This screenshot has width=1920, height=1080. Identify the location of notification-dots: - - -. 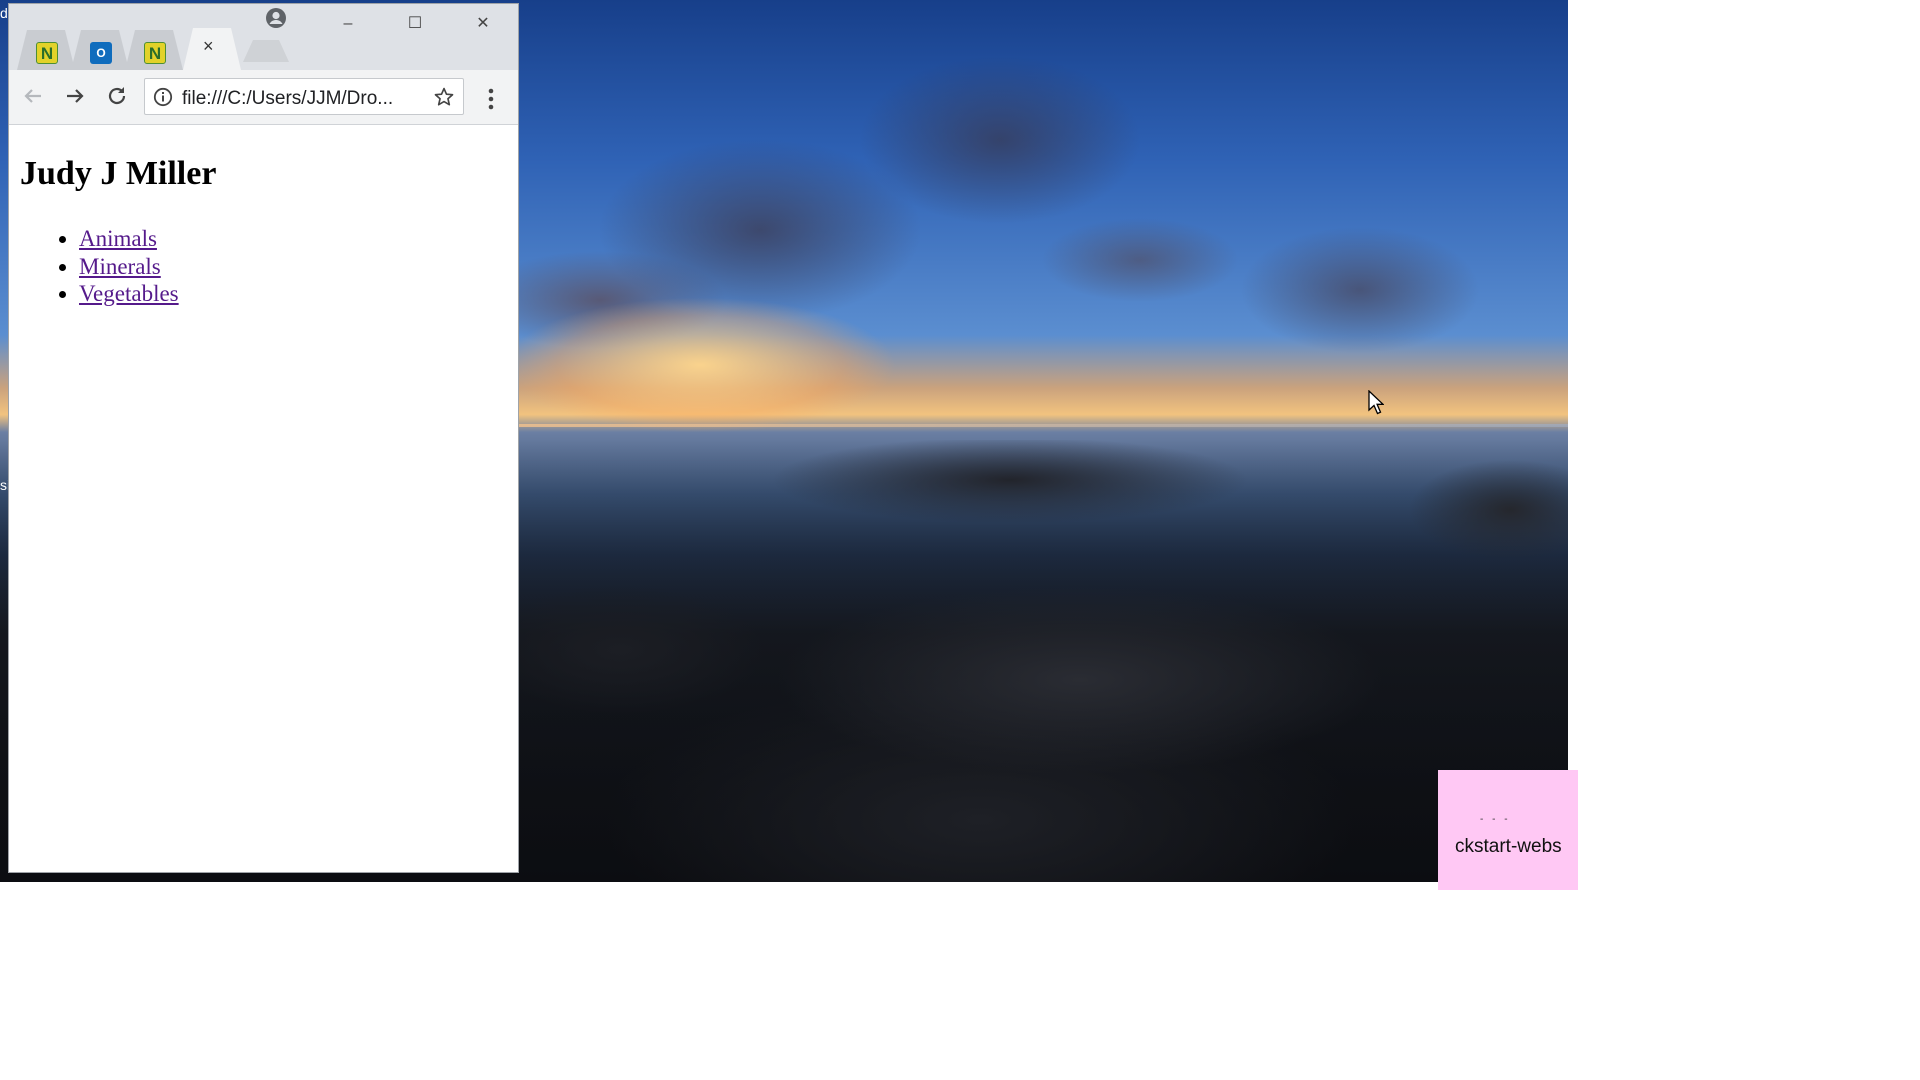
(1495, 819).